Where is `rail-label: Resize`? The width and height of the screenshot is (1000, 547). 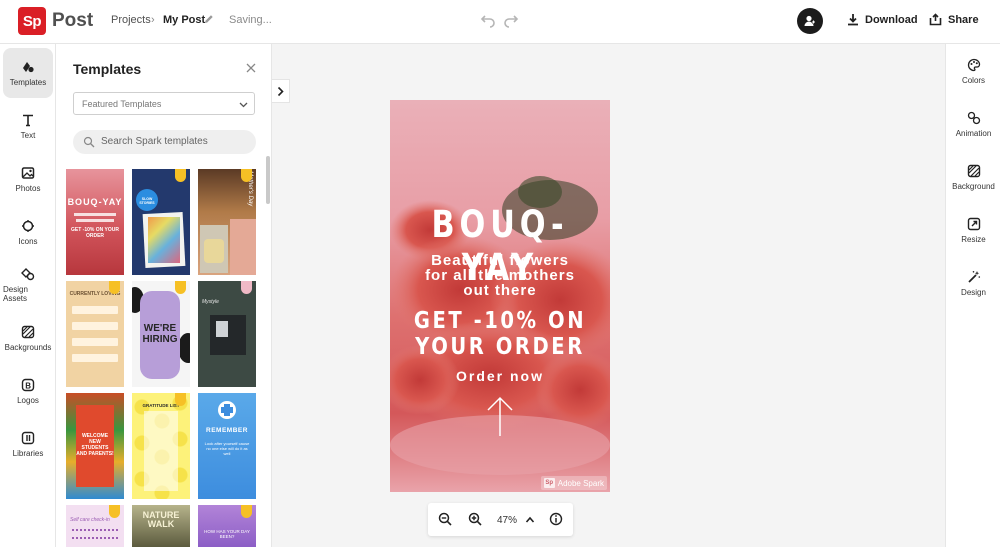 rail-label: Resize is located at coordinates (973, 239).